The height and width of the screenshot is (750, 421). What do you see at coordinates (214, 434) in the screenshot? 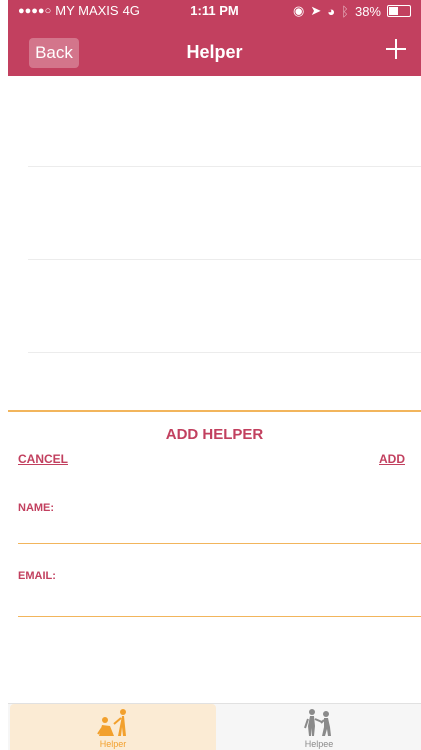
I see `panel-title: ADD HELPER` at bounding box center [214, 434].